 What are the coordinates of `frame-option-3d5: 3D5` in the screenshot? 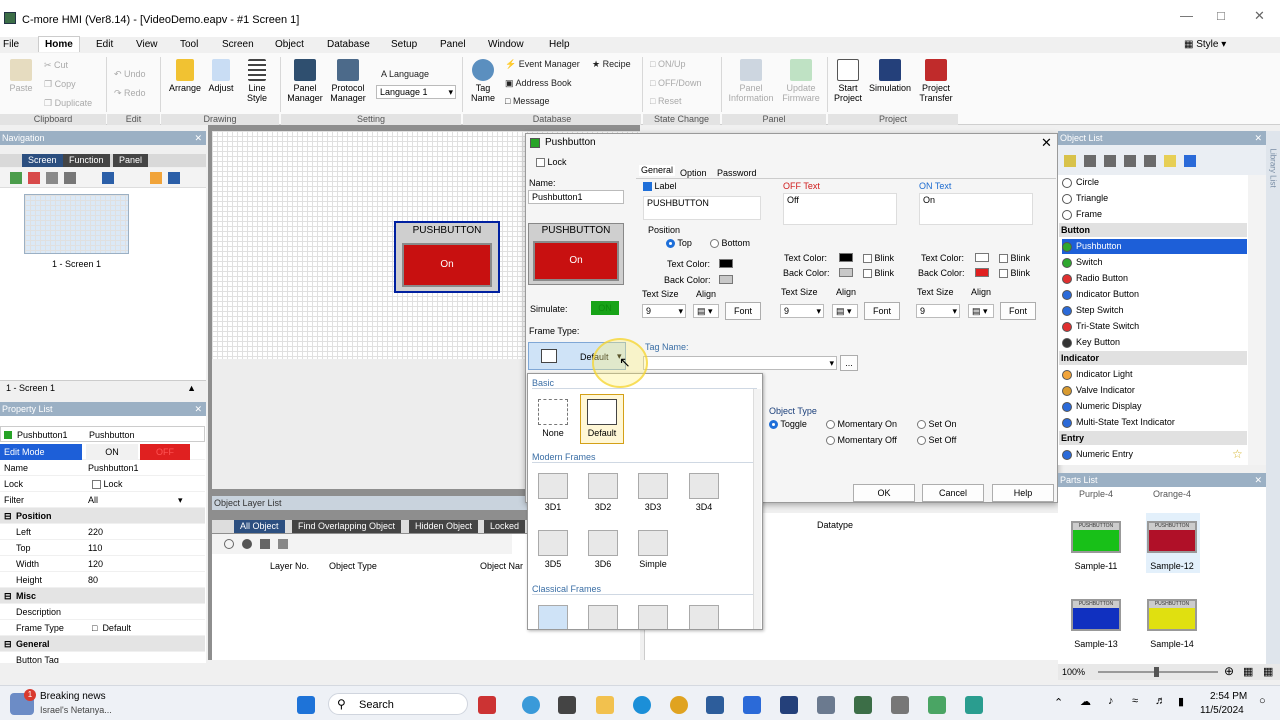 It's located at (553, 550).